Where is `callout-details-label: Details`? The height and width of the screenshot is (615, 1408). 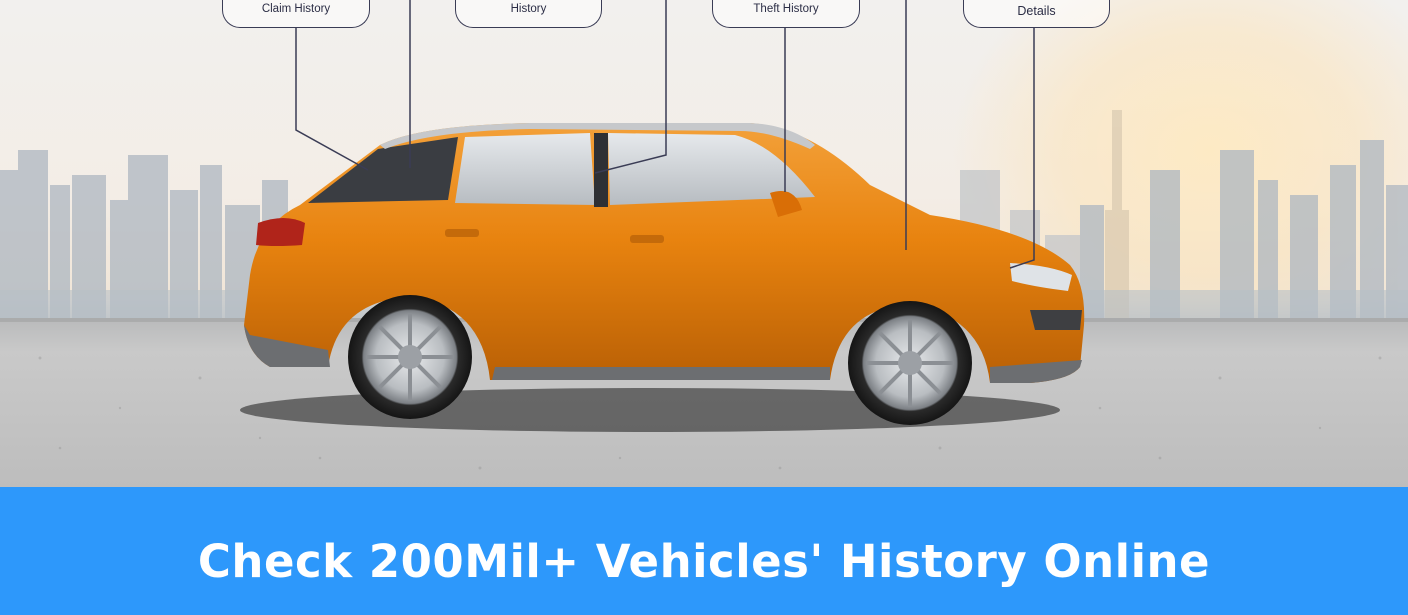 callout-details-label: Details is located at coordinates (1036, 11).